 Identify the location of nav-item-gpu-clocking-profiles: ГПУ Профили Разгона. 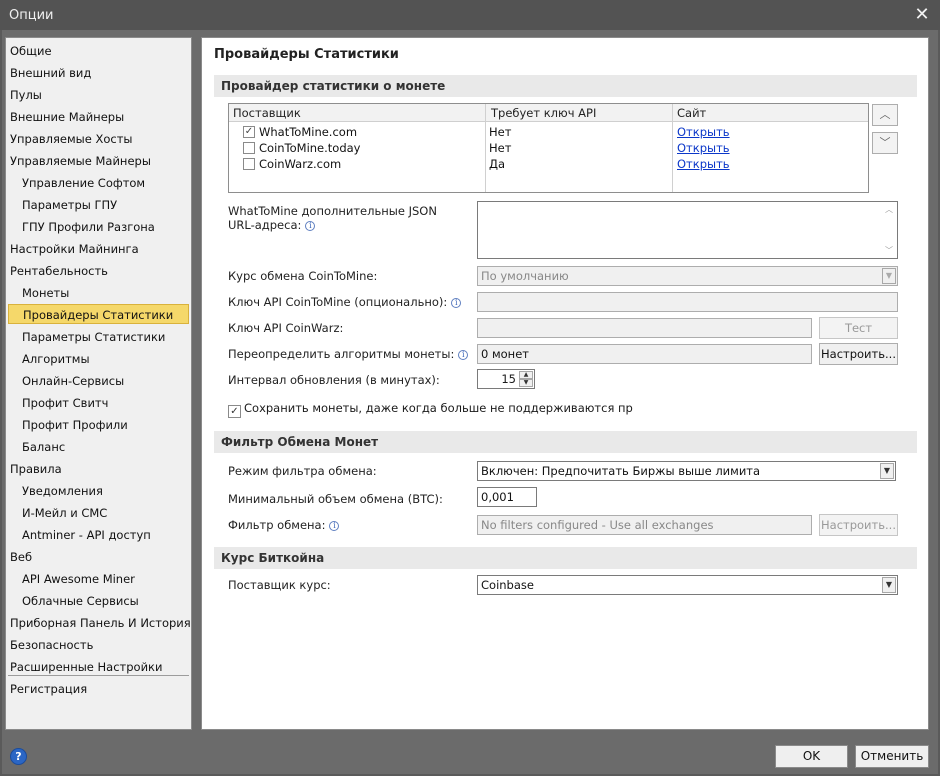
(98, 227).